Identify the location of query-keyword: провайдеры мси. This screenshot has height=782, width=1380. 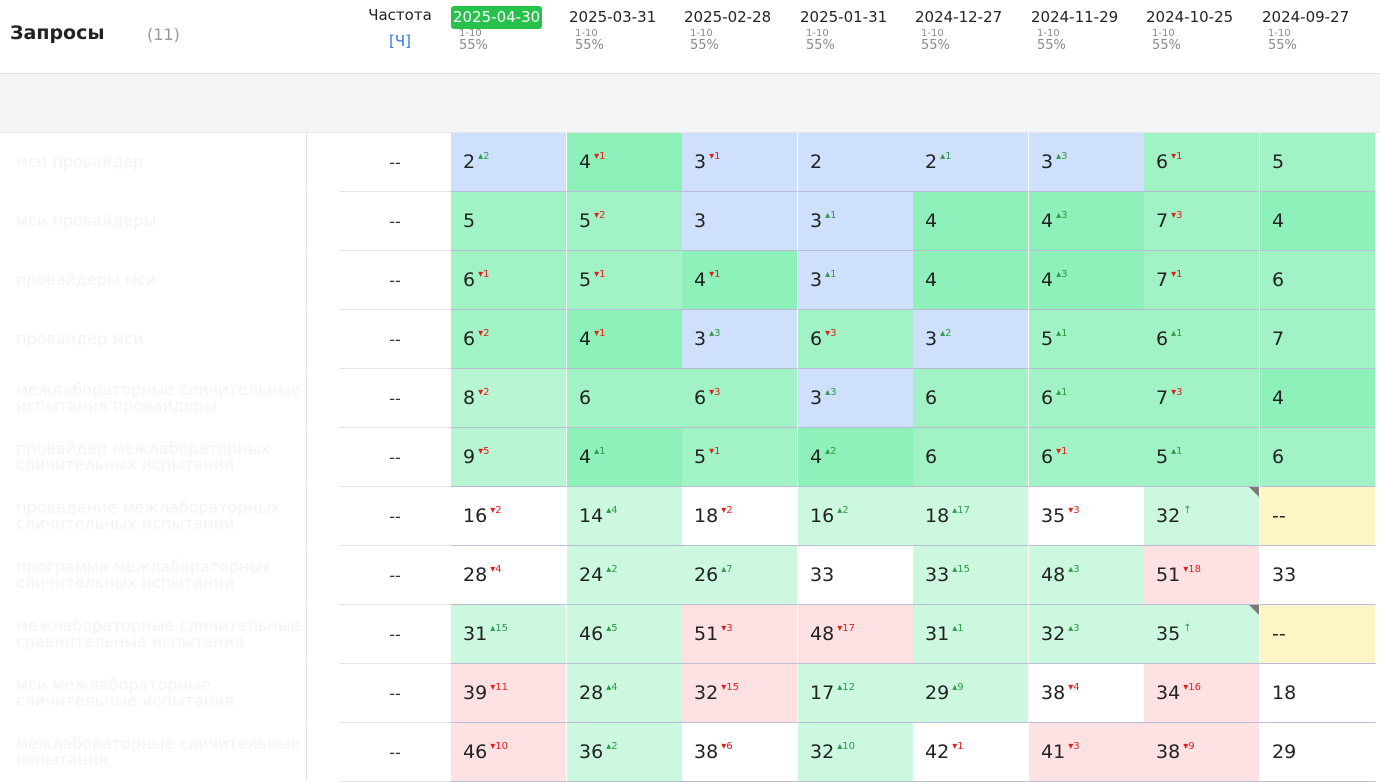
(161, 280).